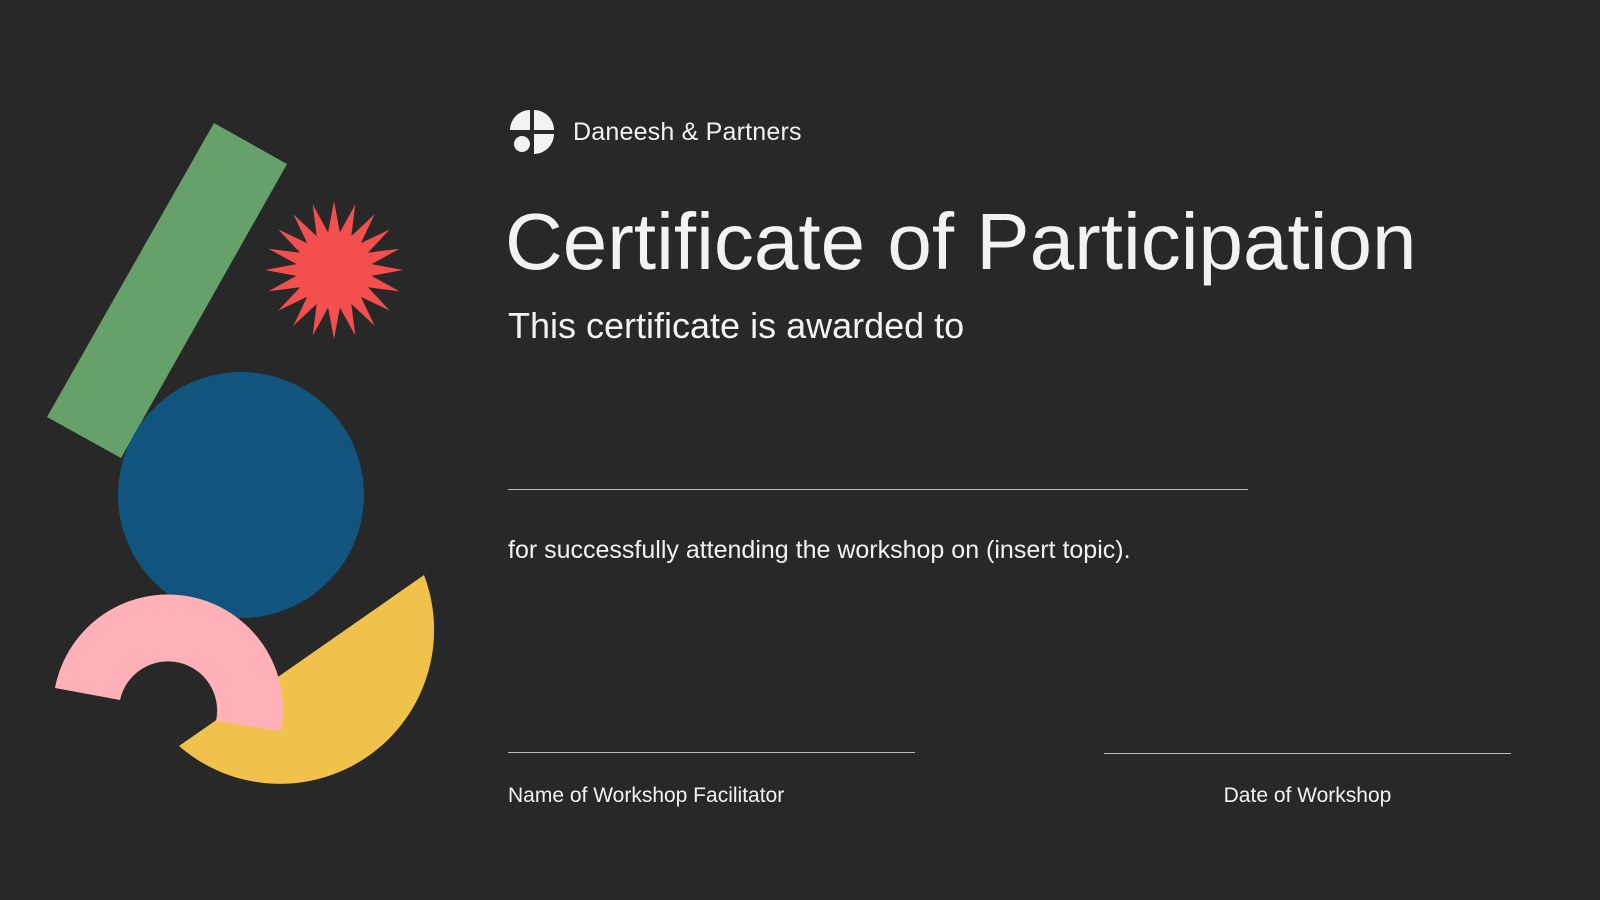 Image resolution: width=1600 pixels, height=900 pixels. Describe the element at coordinates (532, 132) in the screenshot. I see `quartered-circle-logo-icon` at that location.